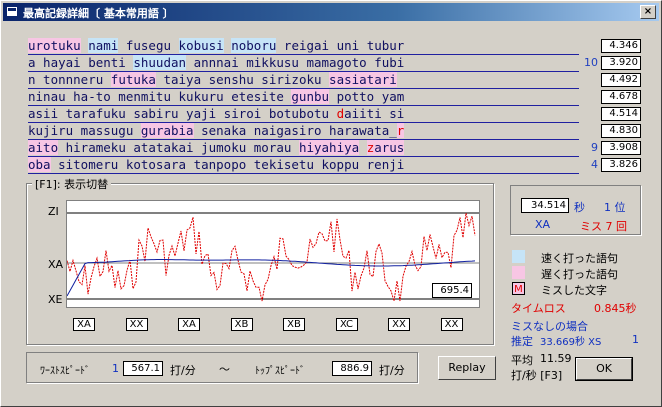  What do you see at coordinates (621, 131) in the screenshot?
I see `row-score-box: 4.830` at bounding box center [621, 131].